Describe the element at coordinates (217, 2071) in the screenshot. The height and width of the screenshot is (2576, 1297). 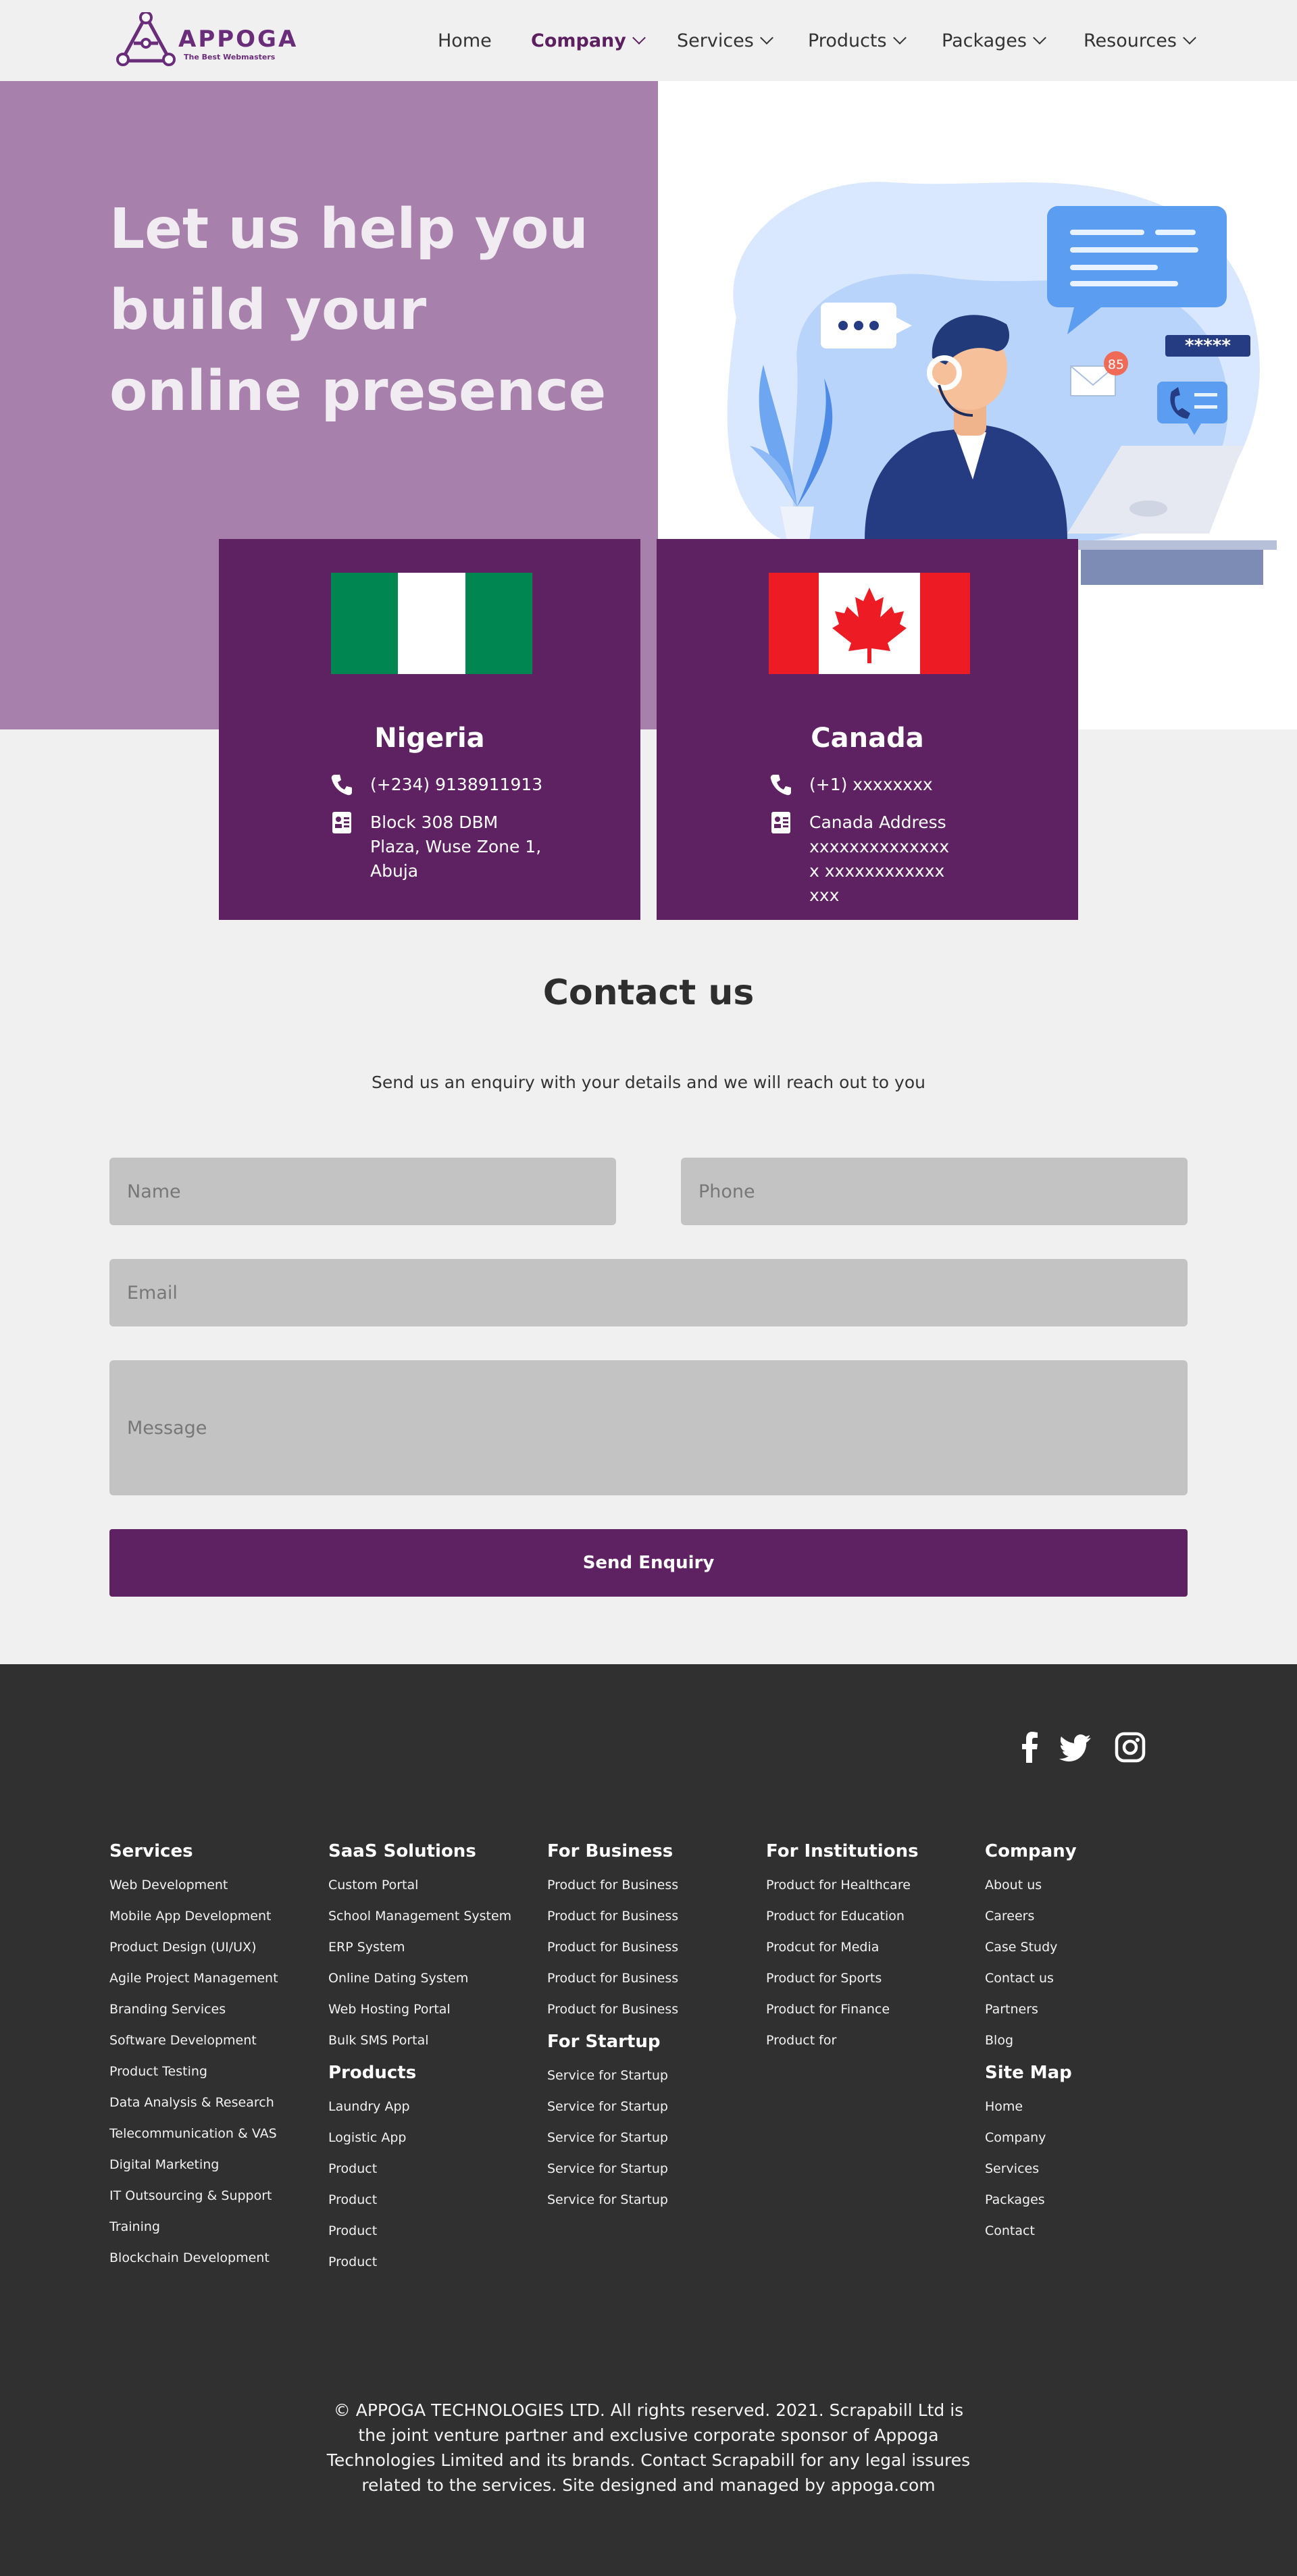
I see `footer-link: Product Testing` at that location.